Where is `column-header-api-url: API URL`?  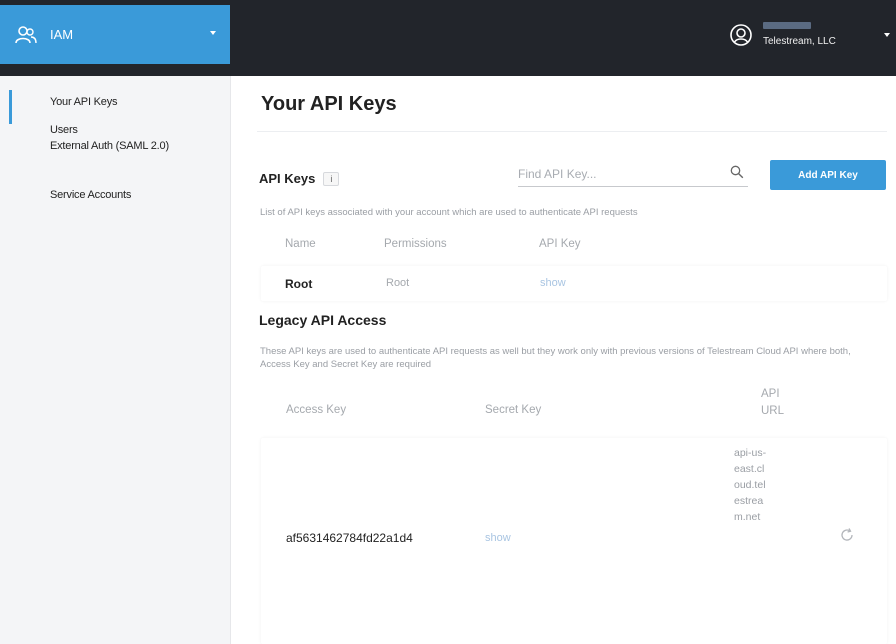 column-header-api-url: API URL is located at coordinates (773, 402).